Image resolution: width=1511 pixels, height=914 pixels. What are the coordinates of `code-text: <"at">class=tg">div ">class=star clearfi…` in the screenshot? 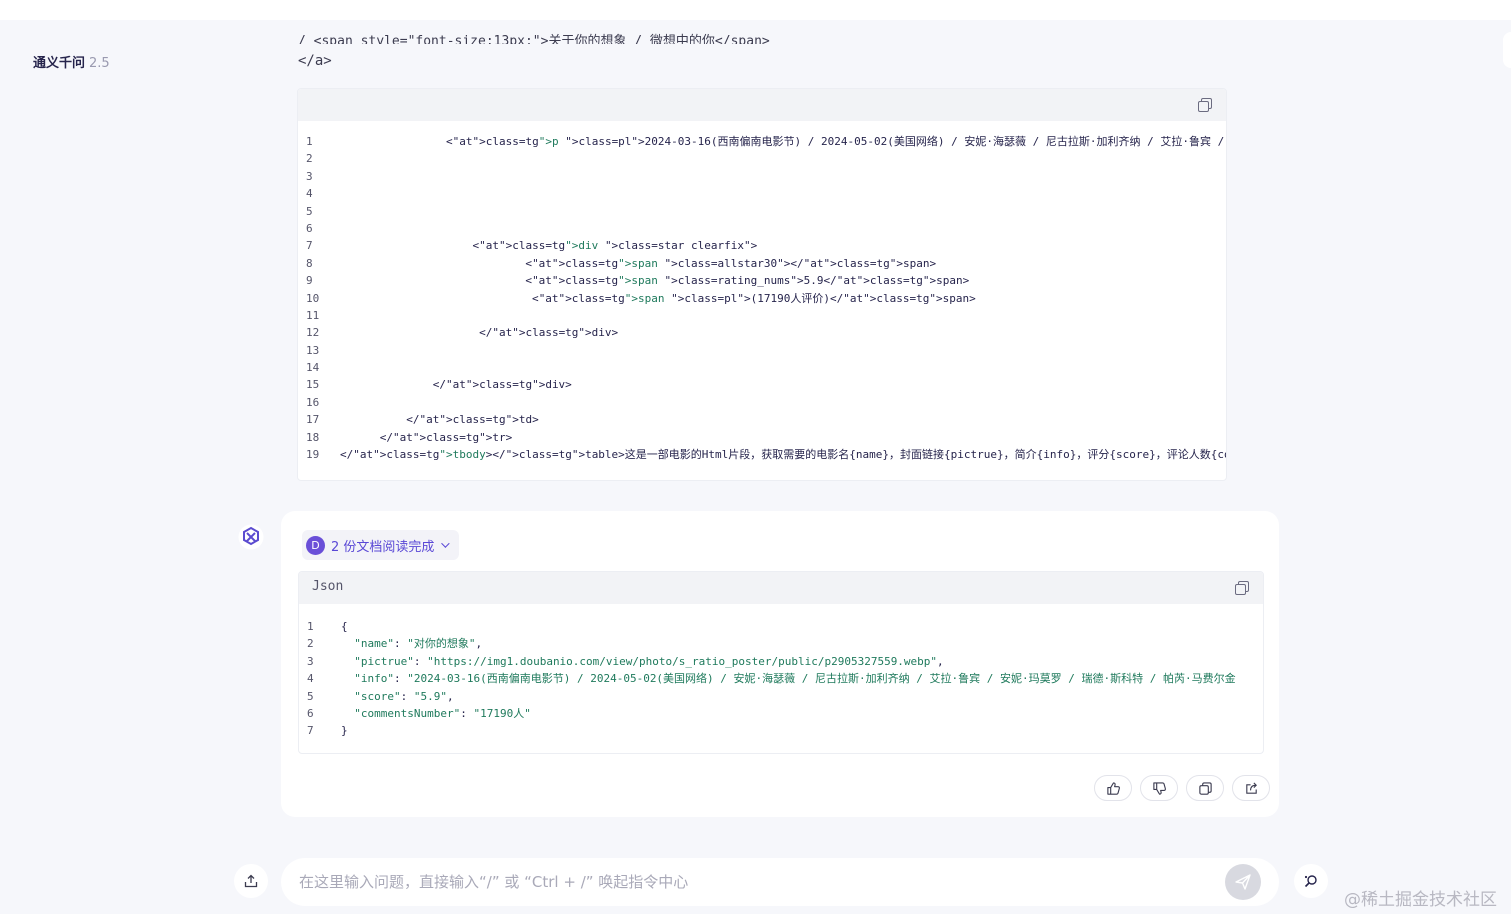 It's located at (549, 246).